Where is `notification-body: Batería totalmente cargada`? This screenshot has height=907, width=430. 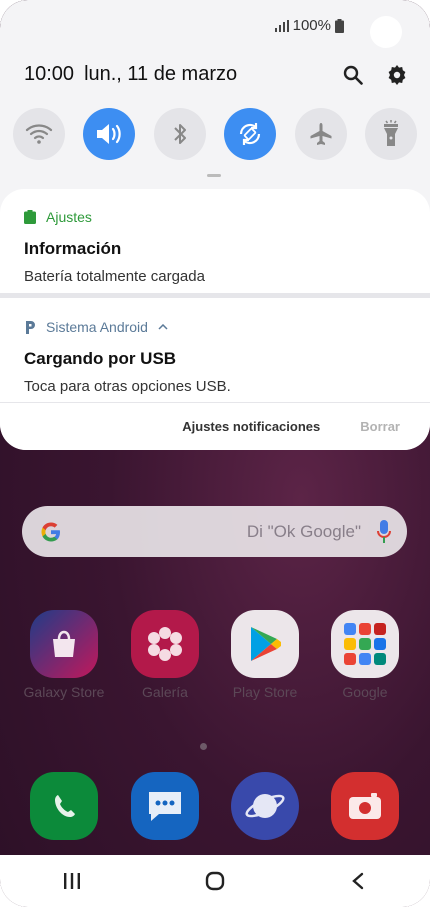
notification-body: Batería totalmente cargada is located at coordinates (114, 276).